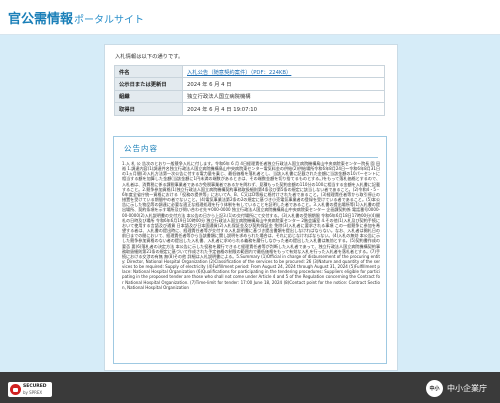 The image size is (500, 403). I want to click on site-title-sub: ポータルサイト, so click(109, 20).